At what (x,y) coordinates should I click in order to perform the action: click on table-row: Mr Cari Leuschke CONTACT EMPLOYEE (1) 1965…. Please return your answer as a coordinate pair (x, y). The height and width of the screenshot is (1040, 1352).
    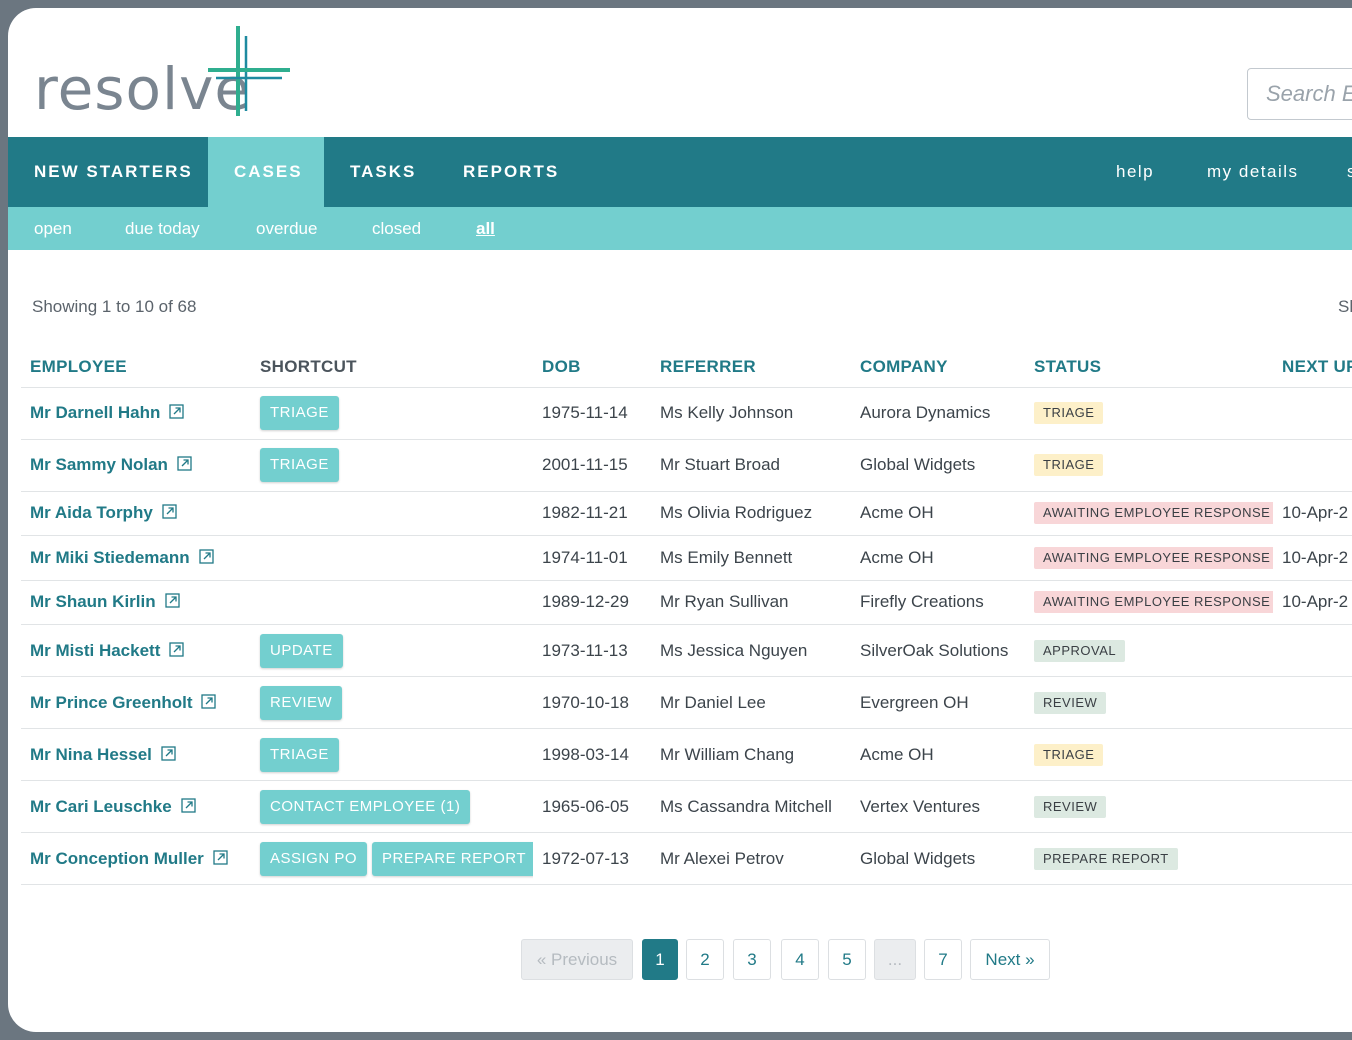
    Looking at the image, I should click on (686, 806).